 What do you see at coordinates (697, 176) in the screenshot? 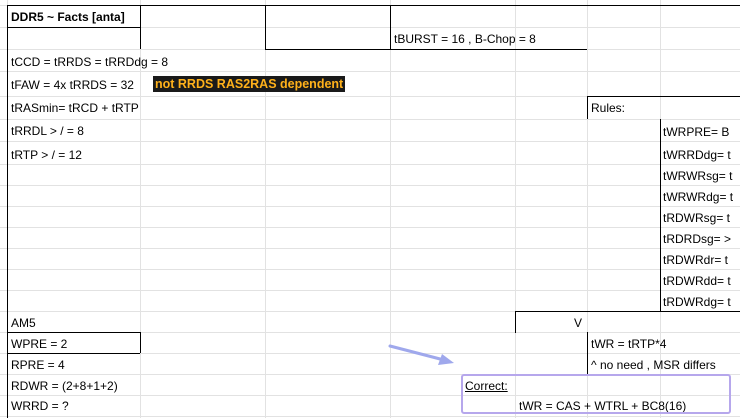
I see `rule-twrwrsg: tWRWRsg= t` at bounding box center [697, 176].